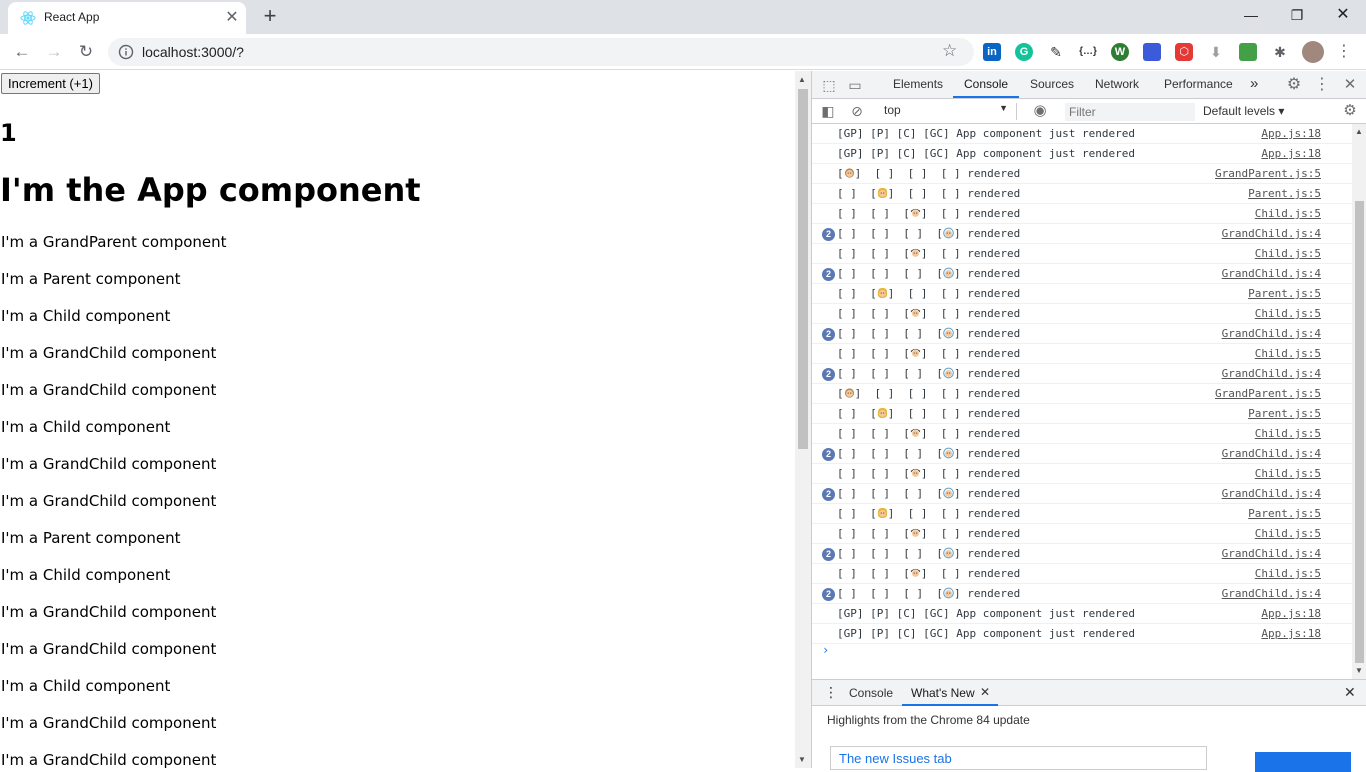  Describe the element at coordinates (1040, 111) in the screenshot. I see `live-expression-eye-icon: ◉` at that location.